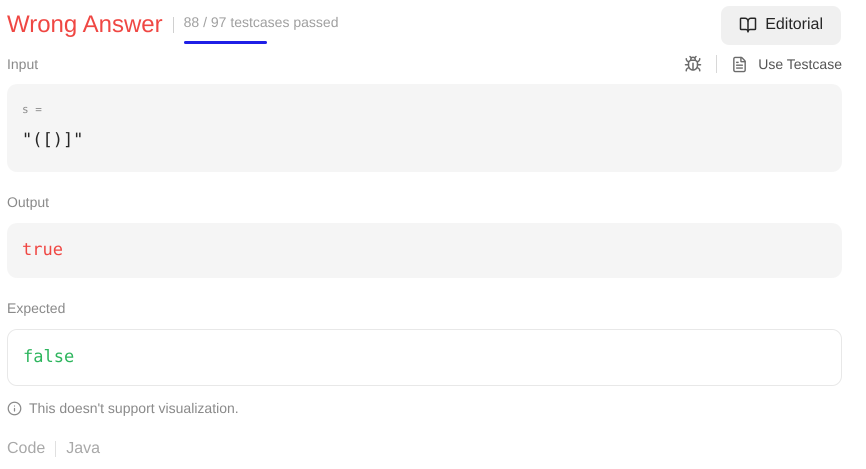  What do you see at coordinates (26, 448) in the screenshot?
I see `code-label: Code` at bounding box center [26, 448].